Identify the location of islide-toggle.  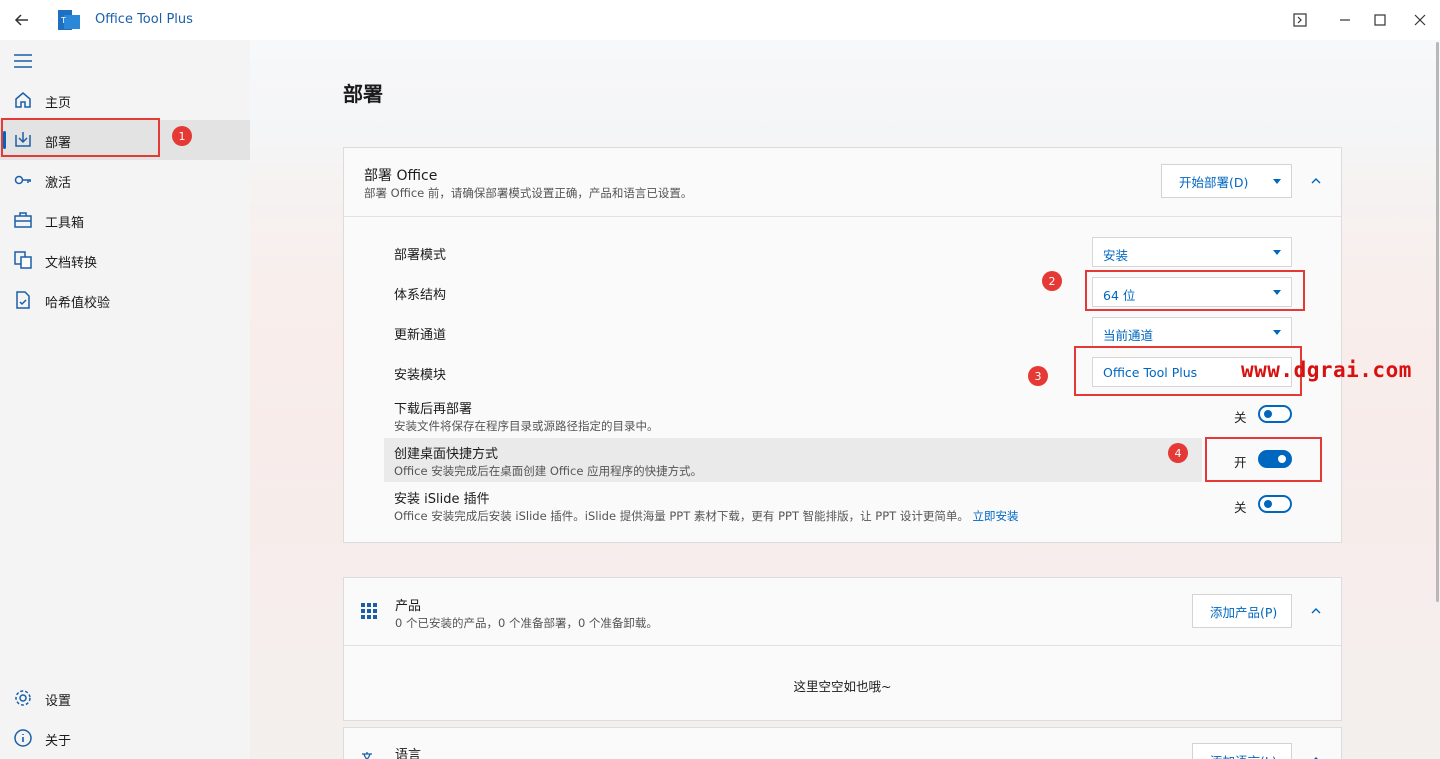
(1275, 504).